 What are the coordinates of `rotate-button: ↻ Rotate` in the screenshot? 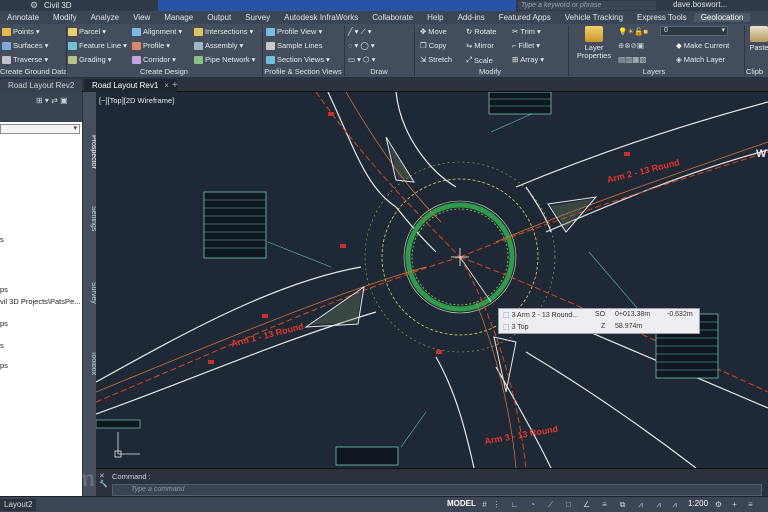 It's located at (481, 31).